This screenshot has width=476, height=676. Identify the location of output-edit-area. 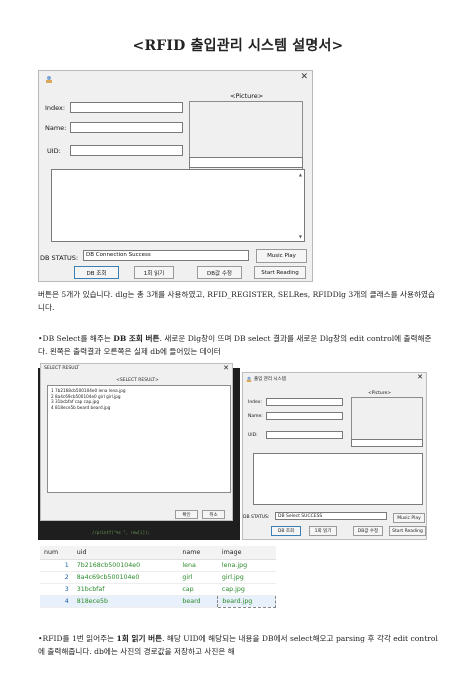
(338, 479).